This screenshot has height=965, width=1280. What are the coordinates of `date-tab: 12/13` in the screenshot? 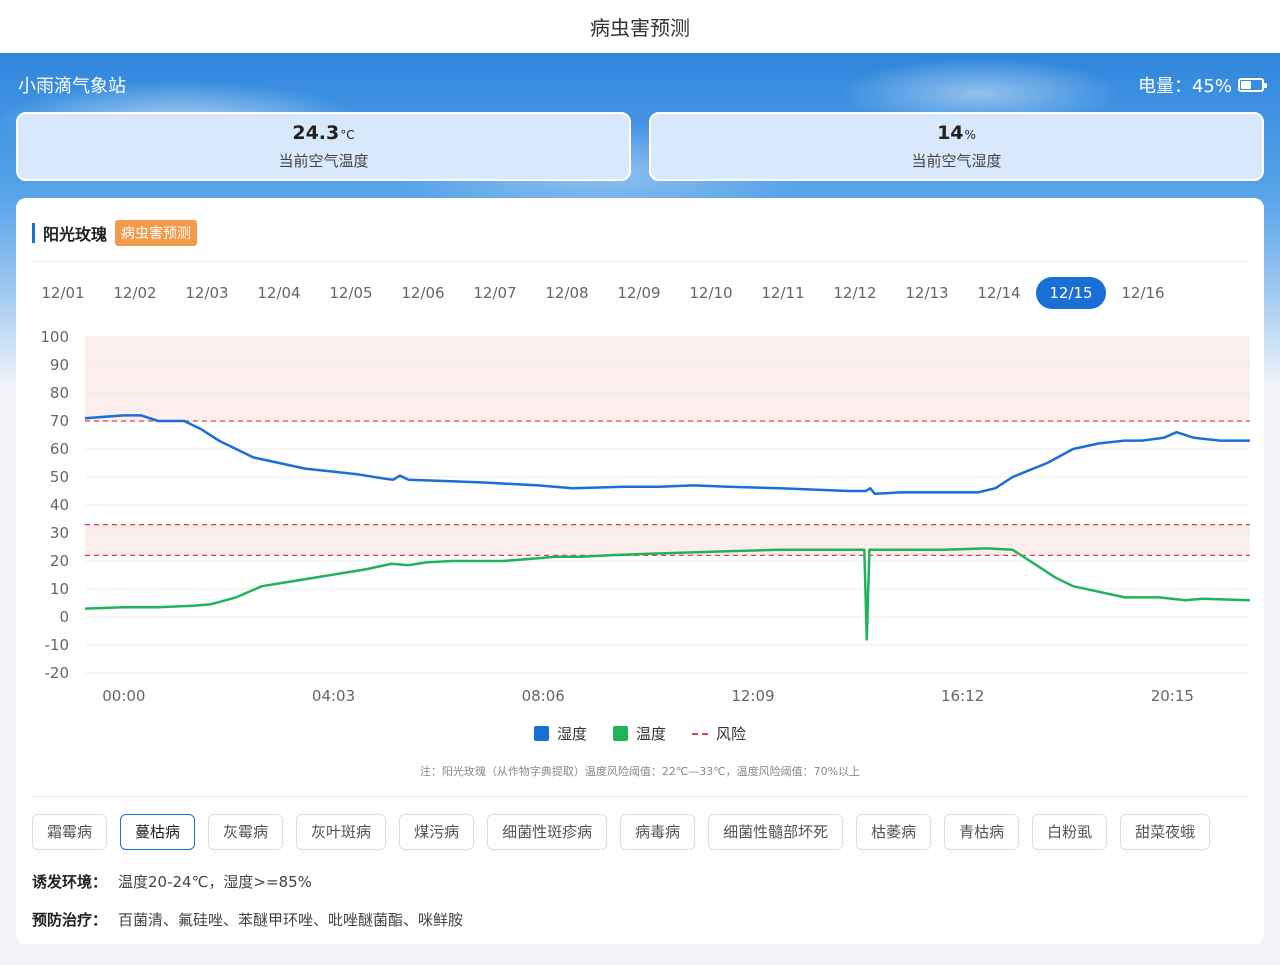 It's located at (927, 293).